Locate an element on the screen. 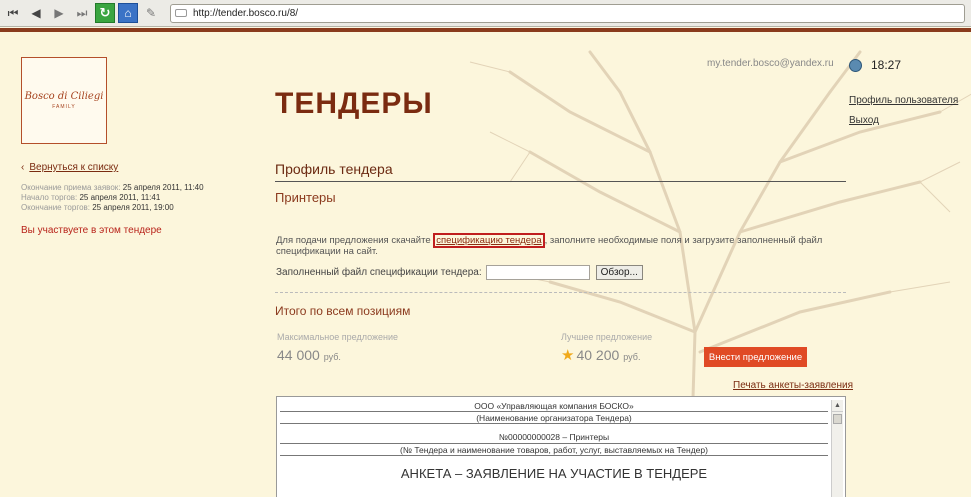 The height and width of the screenshot is (497, 971). user-profile-link: Профиль пользователя is located at coordinates (903, 100).